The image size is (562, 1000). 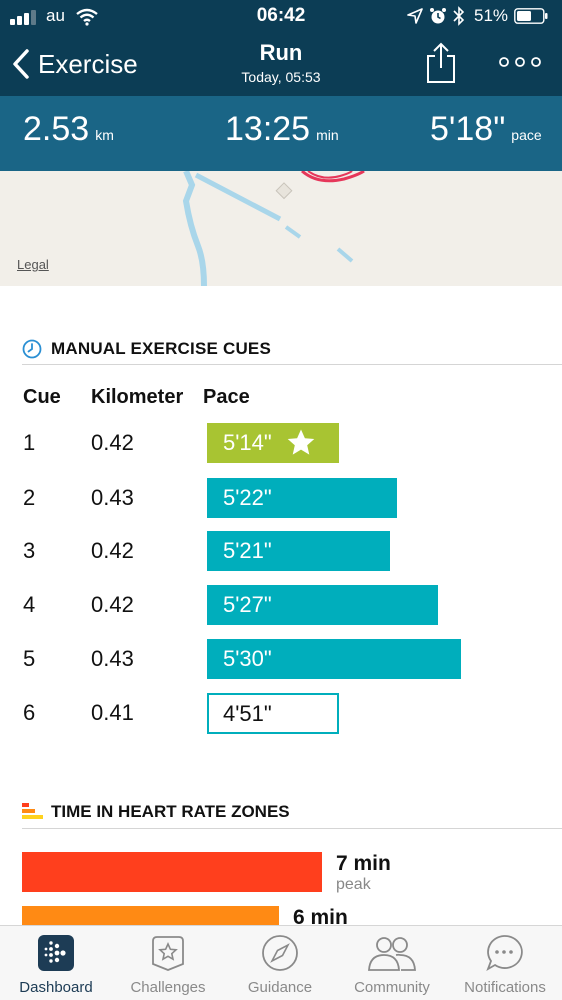 What do you see at coordinates (438, 16) in the screenshot?
I see `alarm-icon` at bounding box center [438, 16].